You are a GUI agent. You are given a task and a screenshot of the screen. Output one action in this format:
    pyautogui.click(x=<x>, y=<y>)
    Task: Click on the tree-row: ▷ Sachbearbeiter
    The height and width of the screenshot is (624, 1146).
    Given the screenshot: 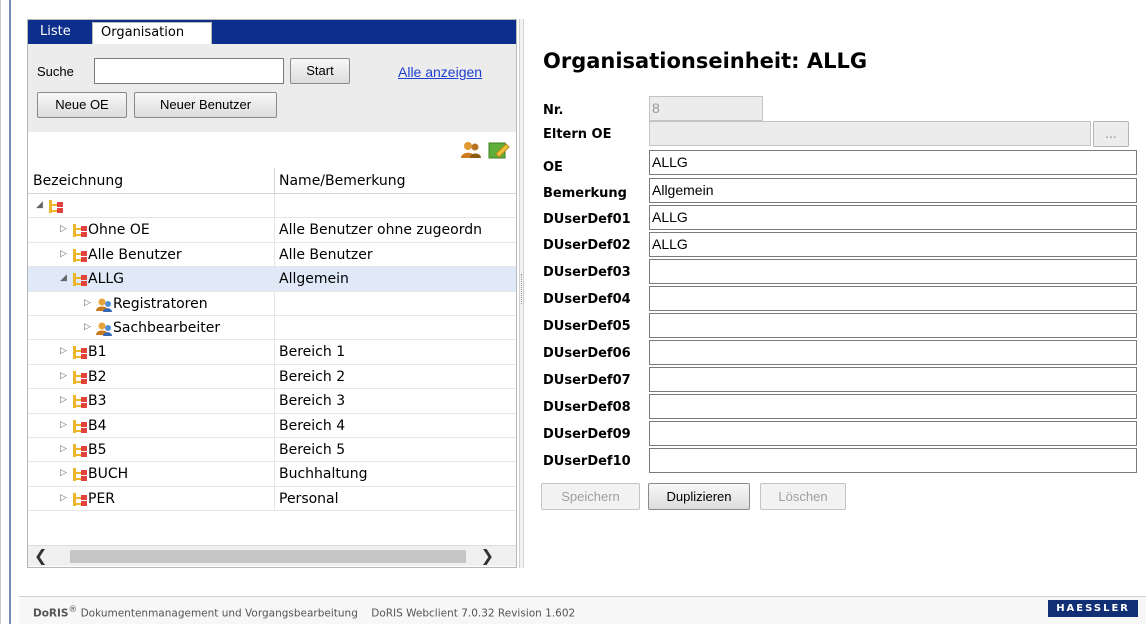 What is the action you would take?
    pyautogui.click(x=272, y=328)
    